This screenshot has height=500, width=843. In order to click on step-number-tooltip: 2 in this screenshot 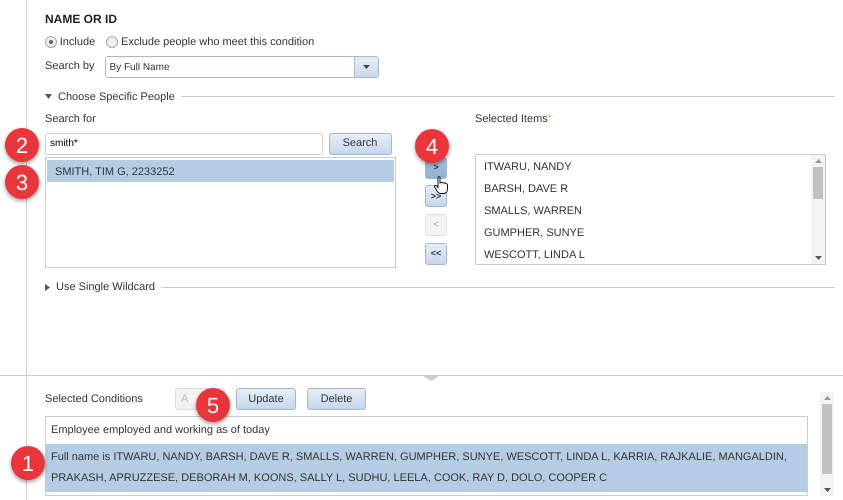, I will do `click(22, 145)`.